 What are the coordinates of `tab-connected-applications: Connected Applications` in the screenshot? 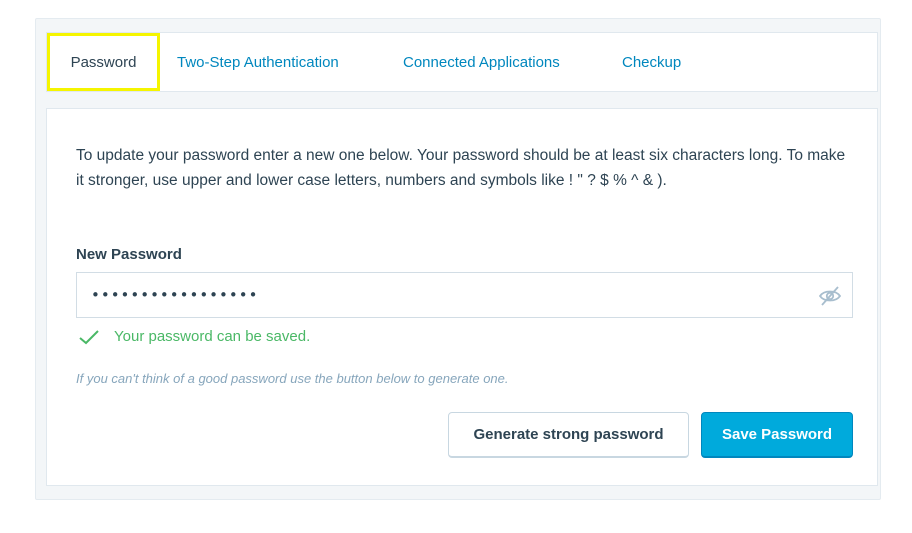 It's located at (481, 62).